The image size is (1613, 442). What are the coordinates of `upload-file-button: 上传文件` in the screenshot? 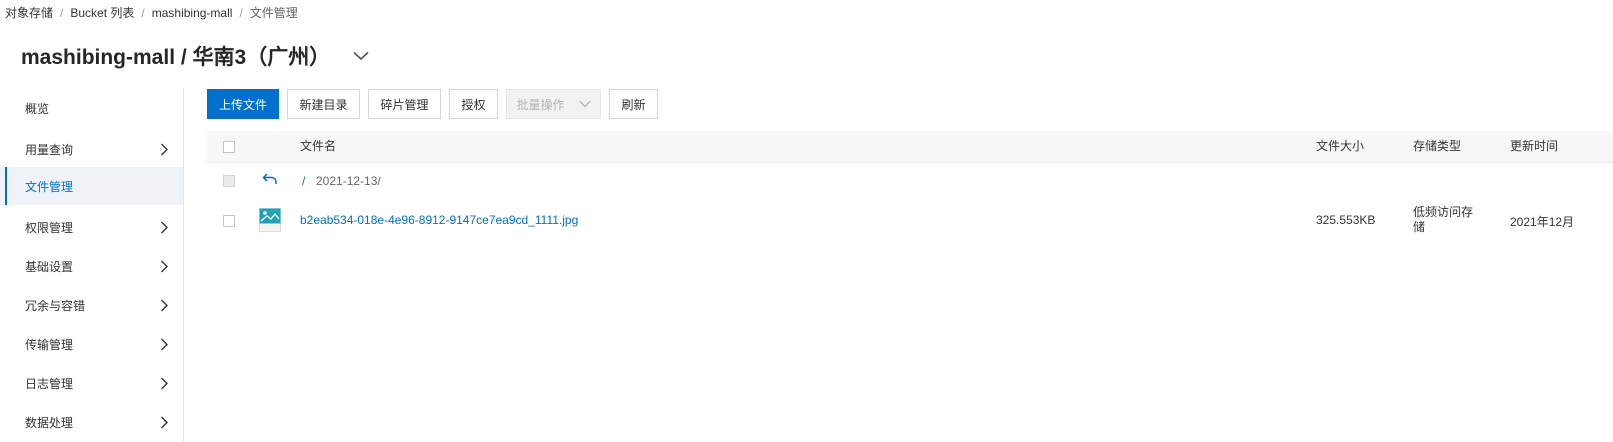 It's located at (243, 104).